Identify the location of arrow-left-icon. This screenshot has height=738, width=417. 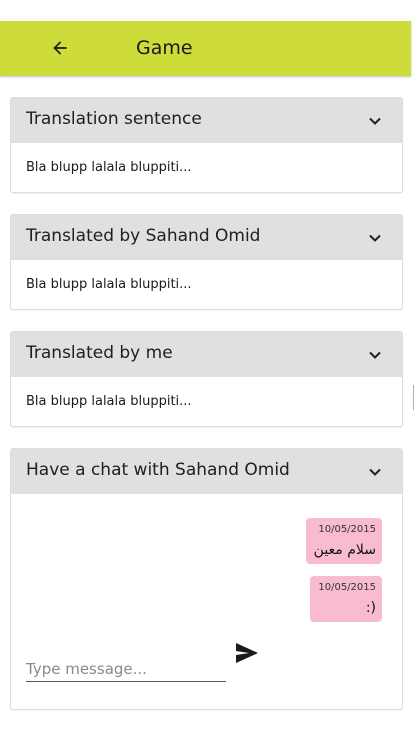
(60, 48).